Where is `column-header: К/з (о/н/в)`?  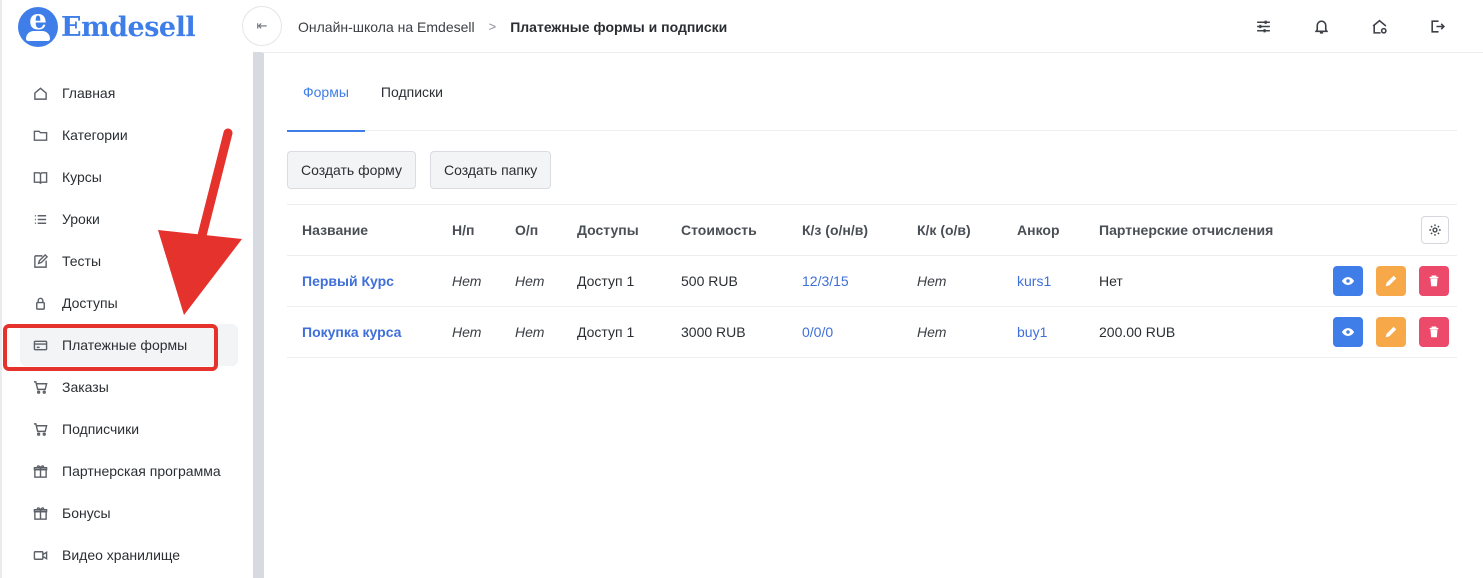
column-header: К/з (о/н/в) is located at coordinates (844, 230).